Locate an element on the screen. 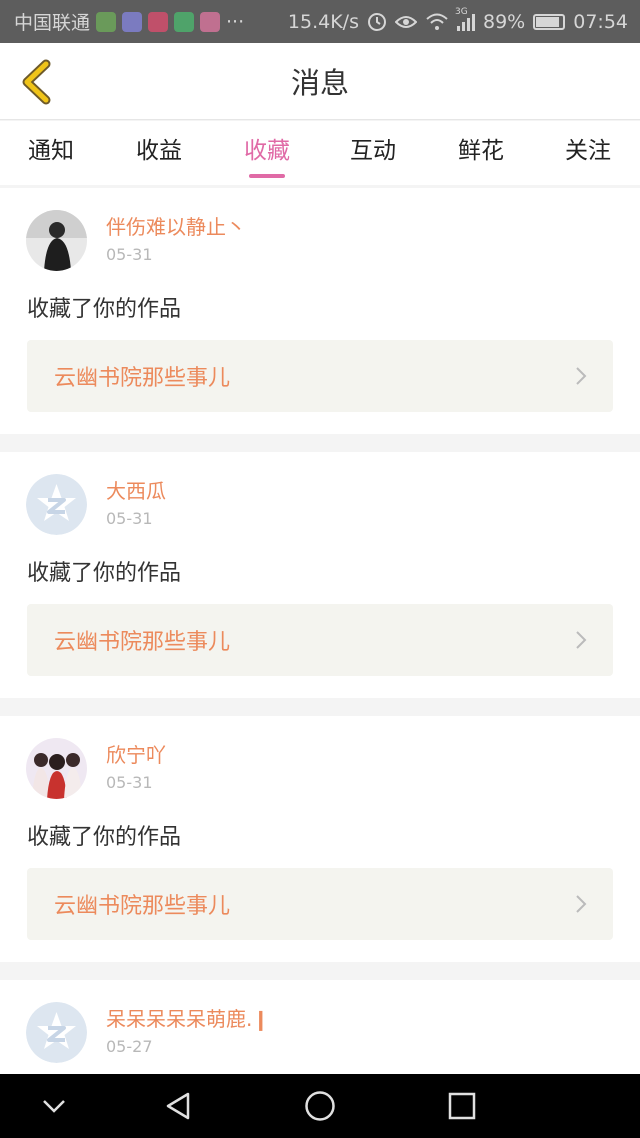 Image resolution: width=640 pixels, height=1138 pixels. illustration-avatar-icon is located at coordinates (56, 768).